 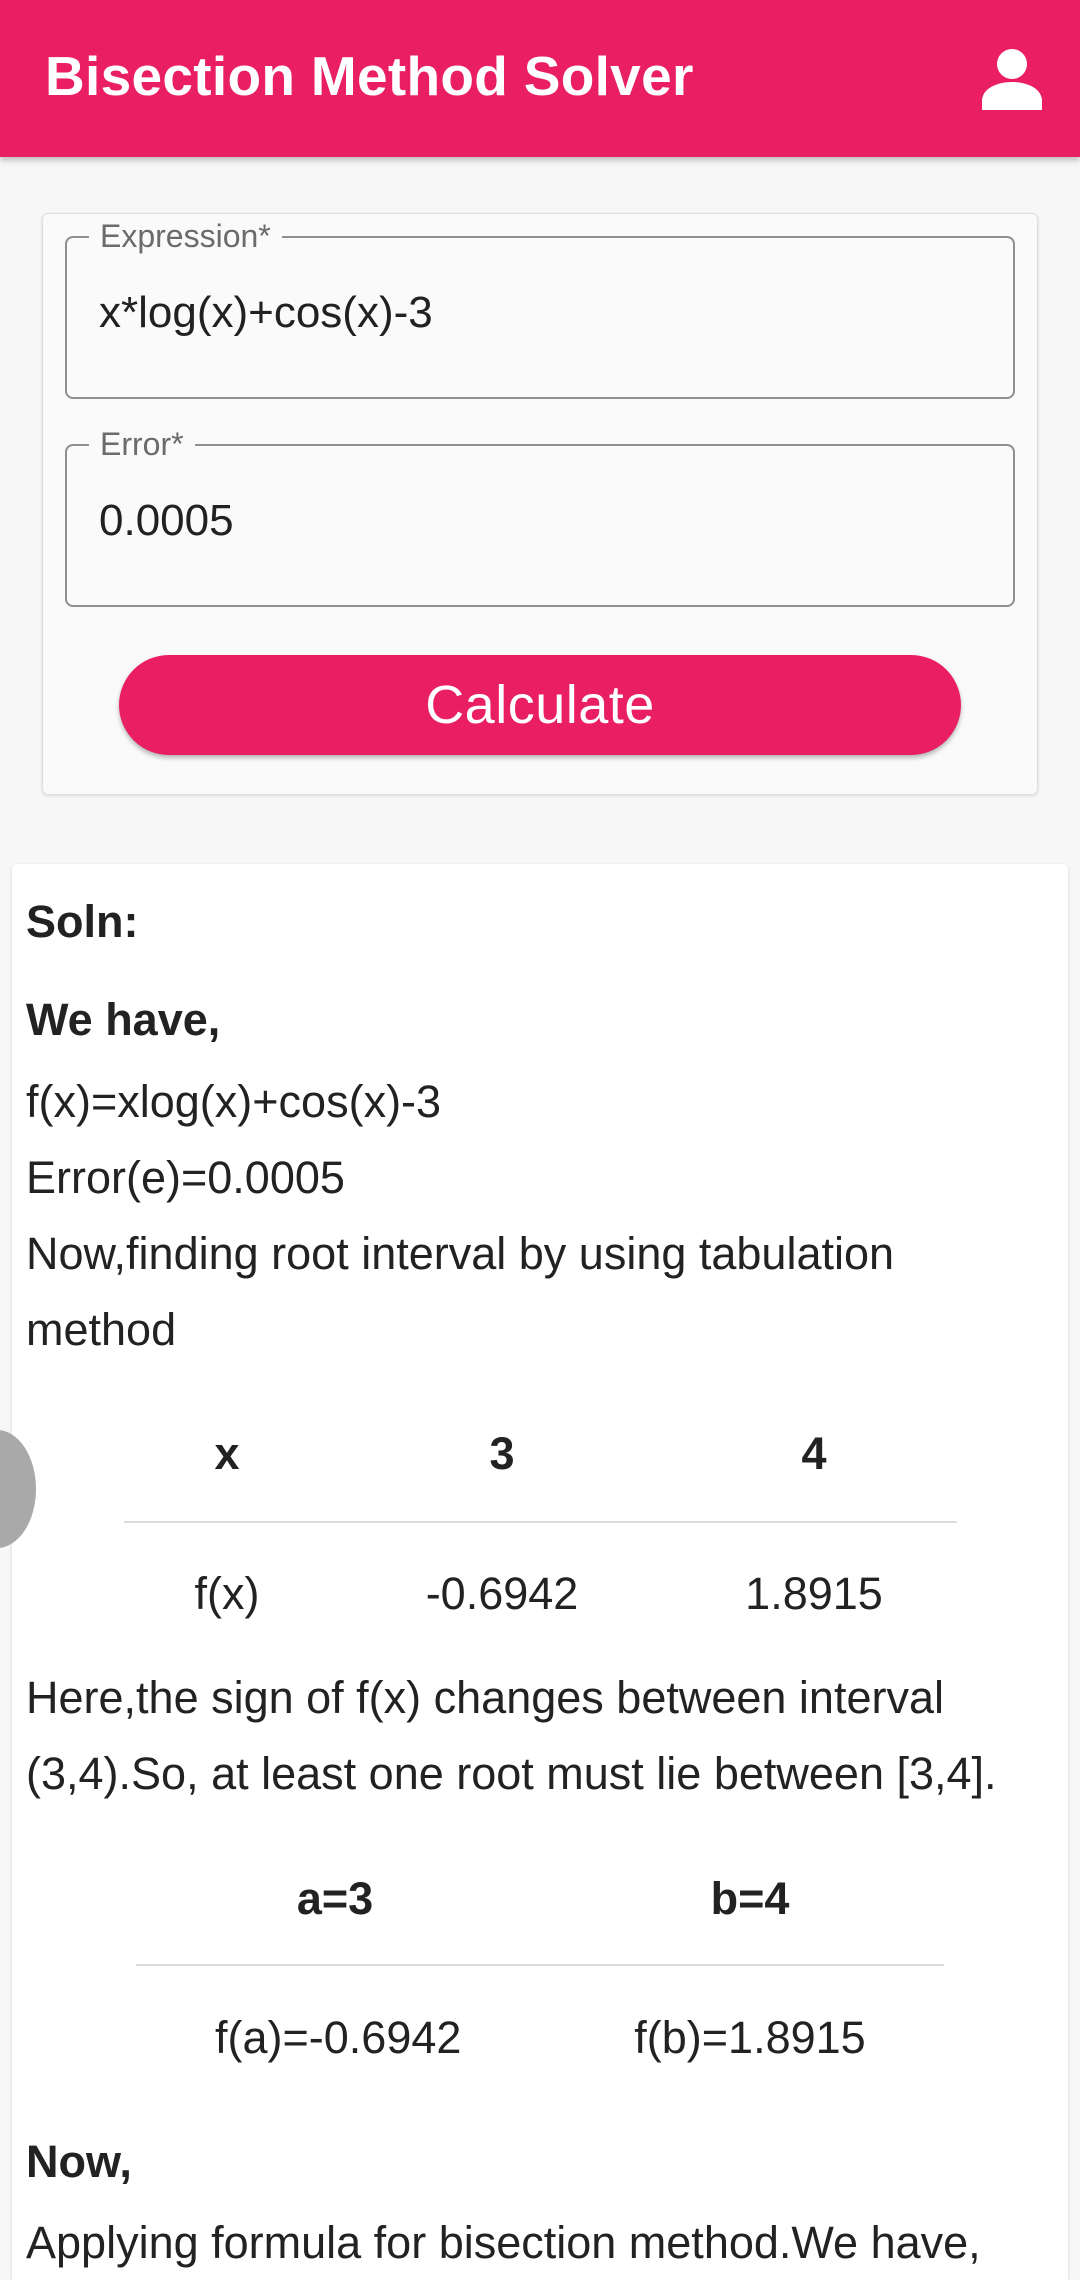 I want to click on tabulation-intro-line-2: method, so click(x=101, y=1329).